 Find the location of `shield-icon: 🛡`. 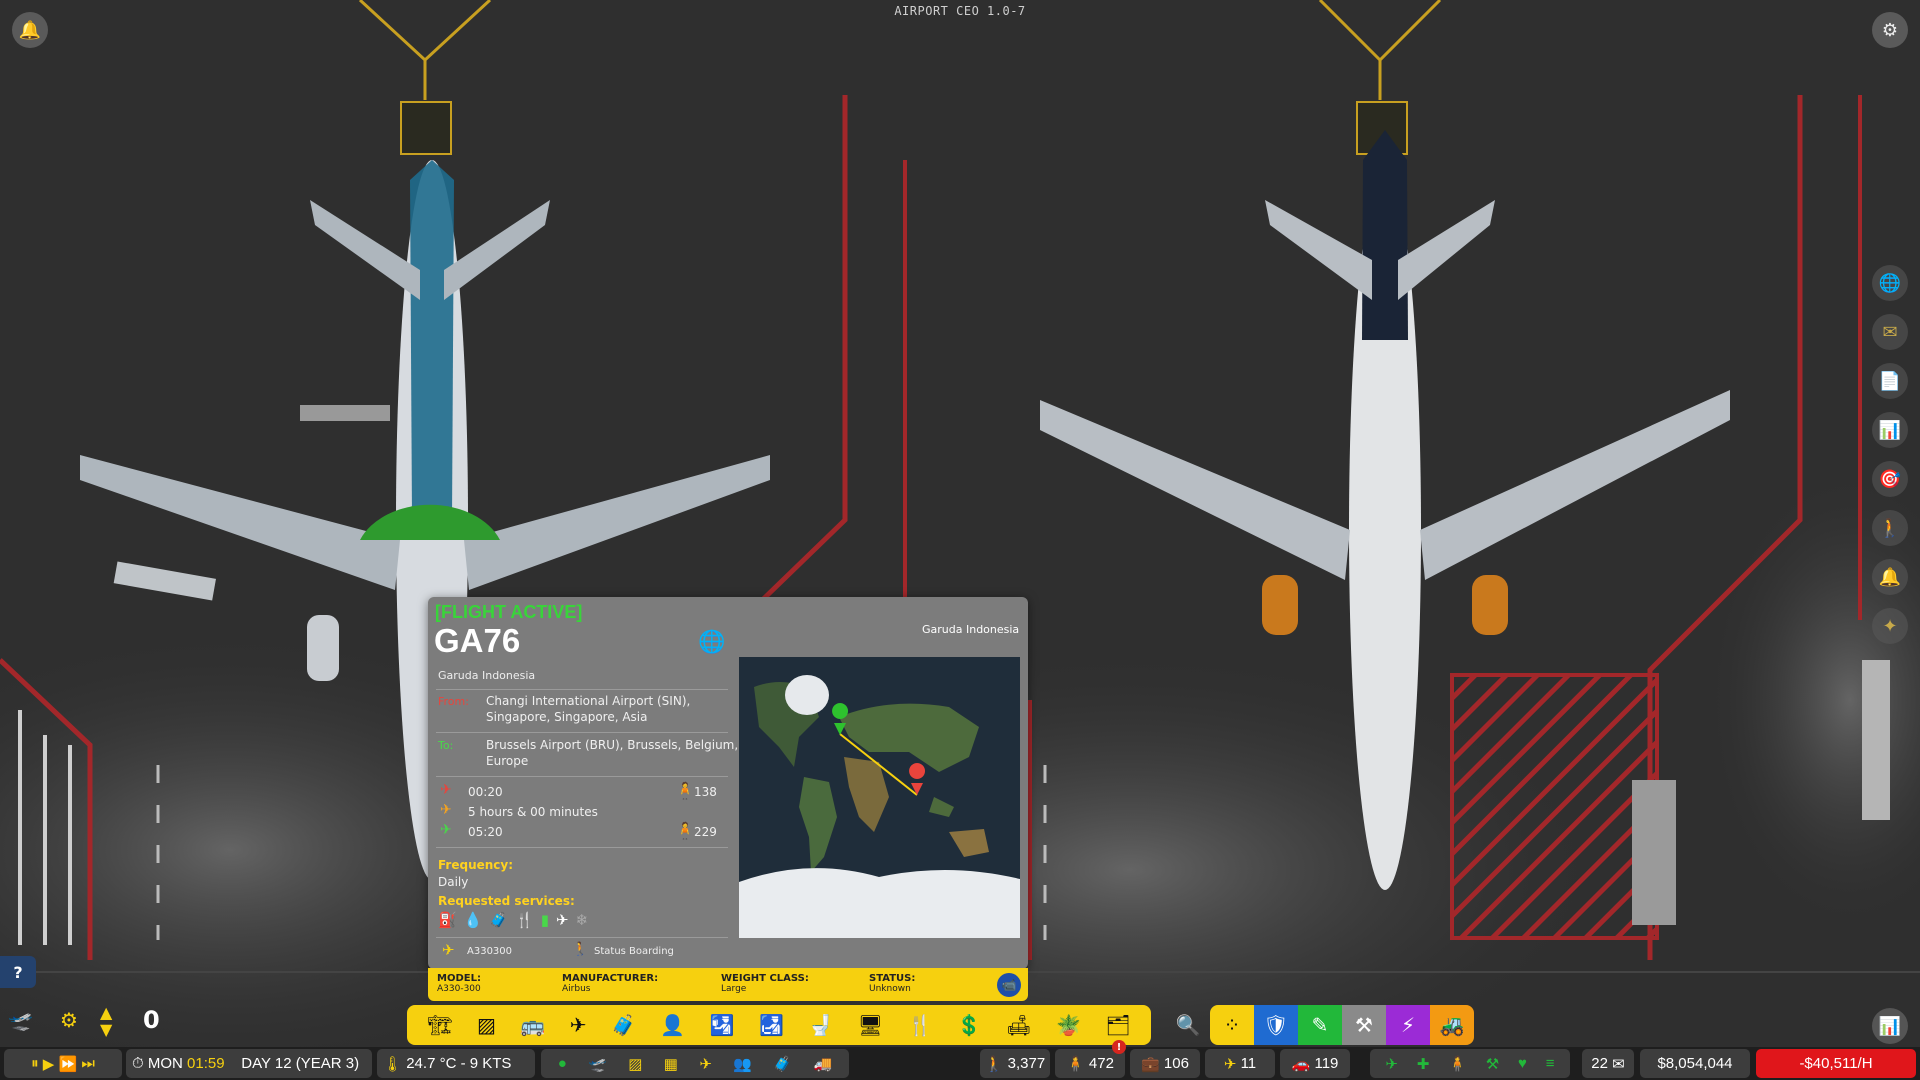

shield-icon: 🛡 is located at coordinates (1276, 1025).